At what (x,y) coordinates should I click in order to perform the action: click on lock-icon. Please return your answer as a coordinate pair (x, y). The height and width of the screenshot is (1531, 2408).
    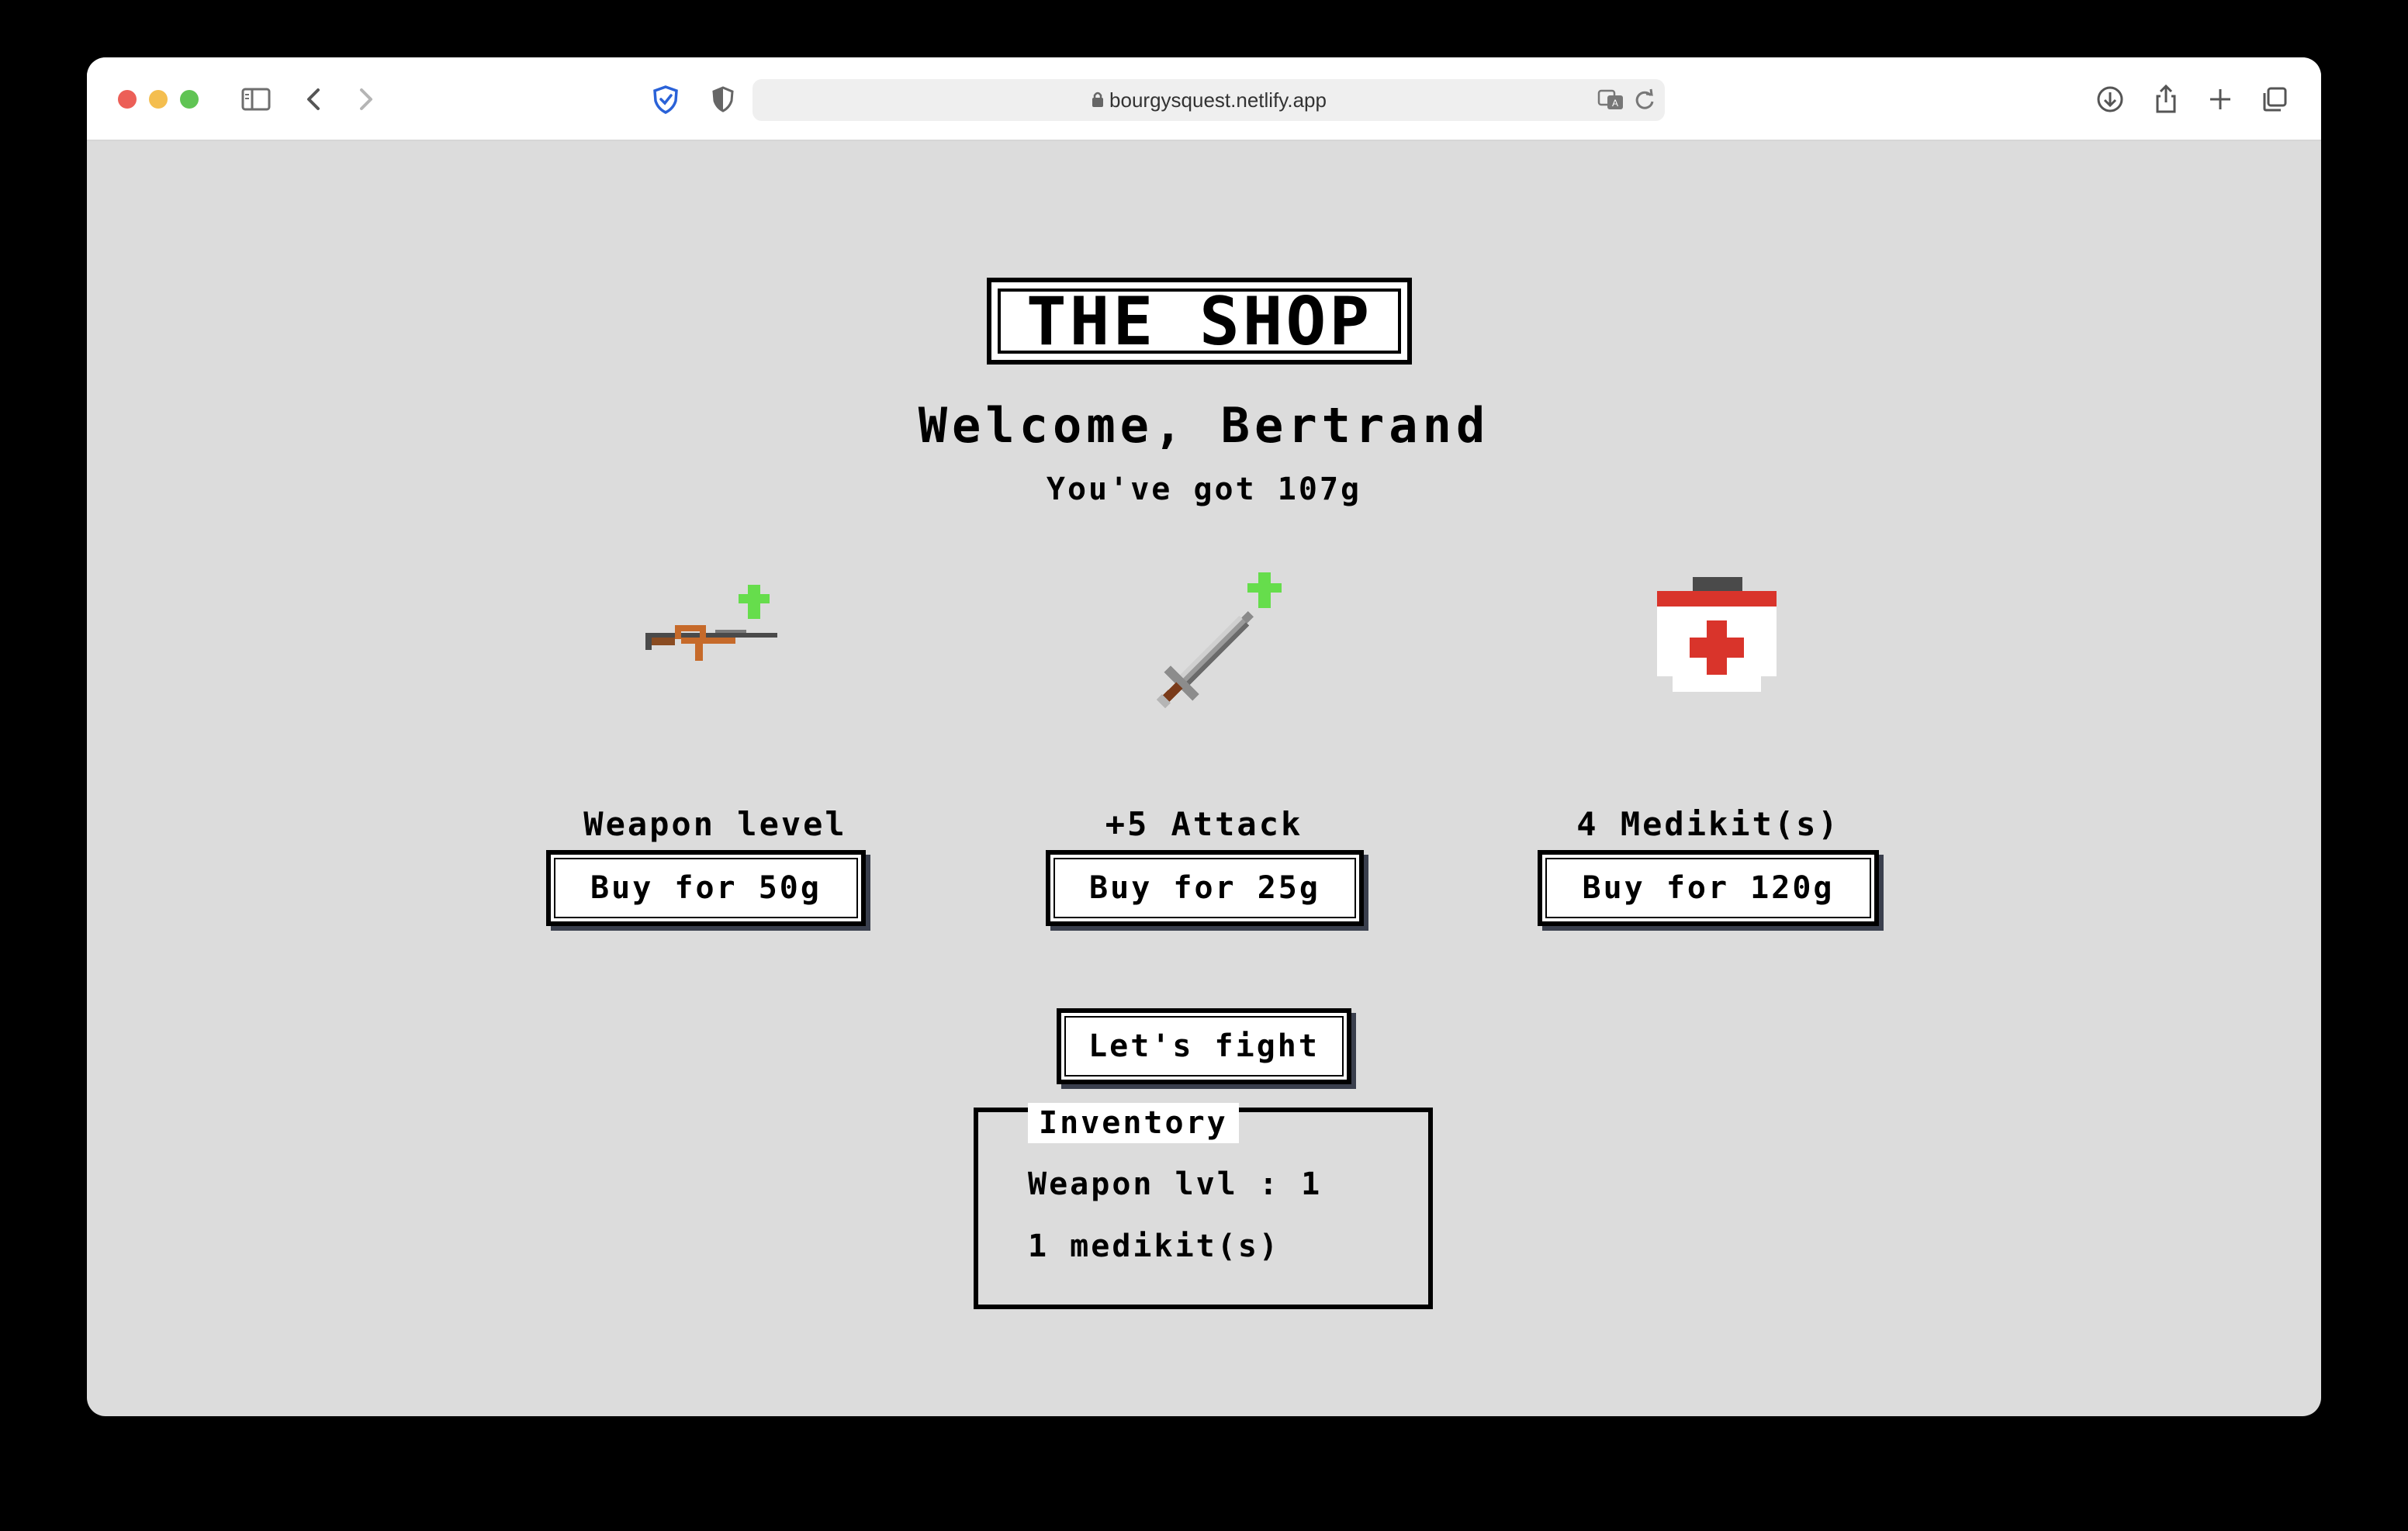
    Looking at the image, I should click on (1098, 102).